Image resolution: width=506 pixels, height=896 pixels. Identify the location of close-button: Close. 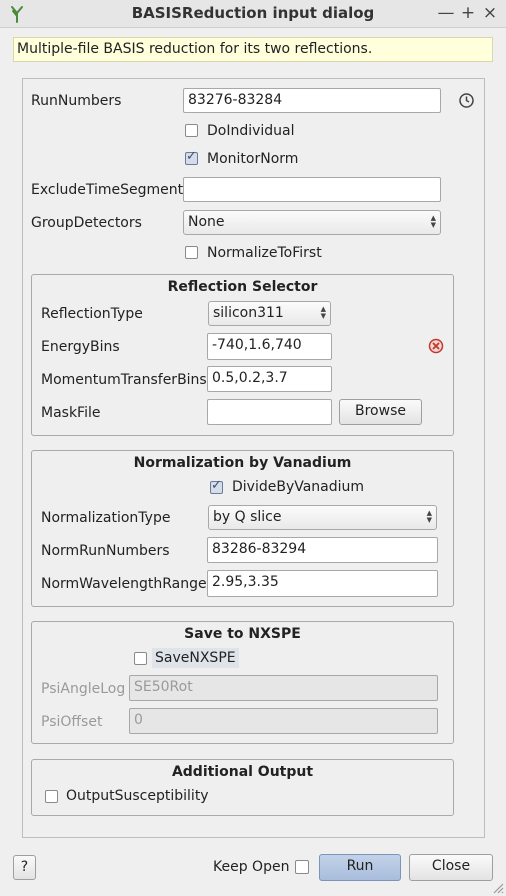
(451, 867).